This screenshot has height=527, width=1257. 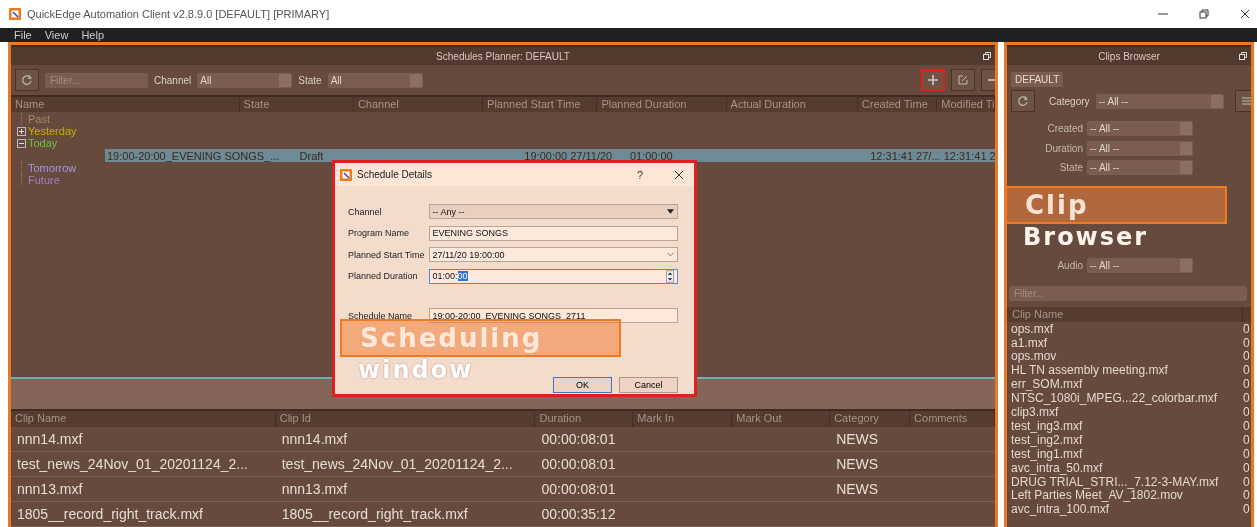 What do you see at coordinates (670, 276) in the screenshot?
I see `spinner-icon` at bounding box center [670, 276].